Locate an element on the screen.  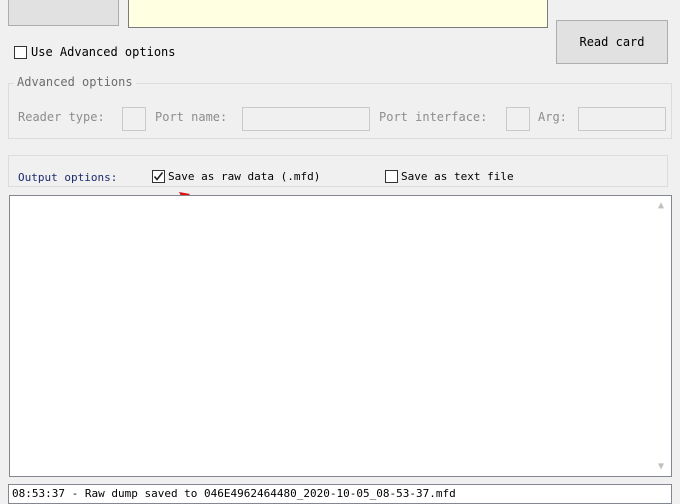
port-interface-label: Port interface: is located at coordinates (433, 117).